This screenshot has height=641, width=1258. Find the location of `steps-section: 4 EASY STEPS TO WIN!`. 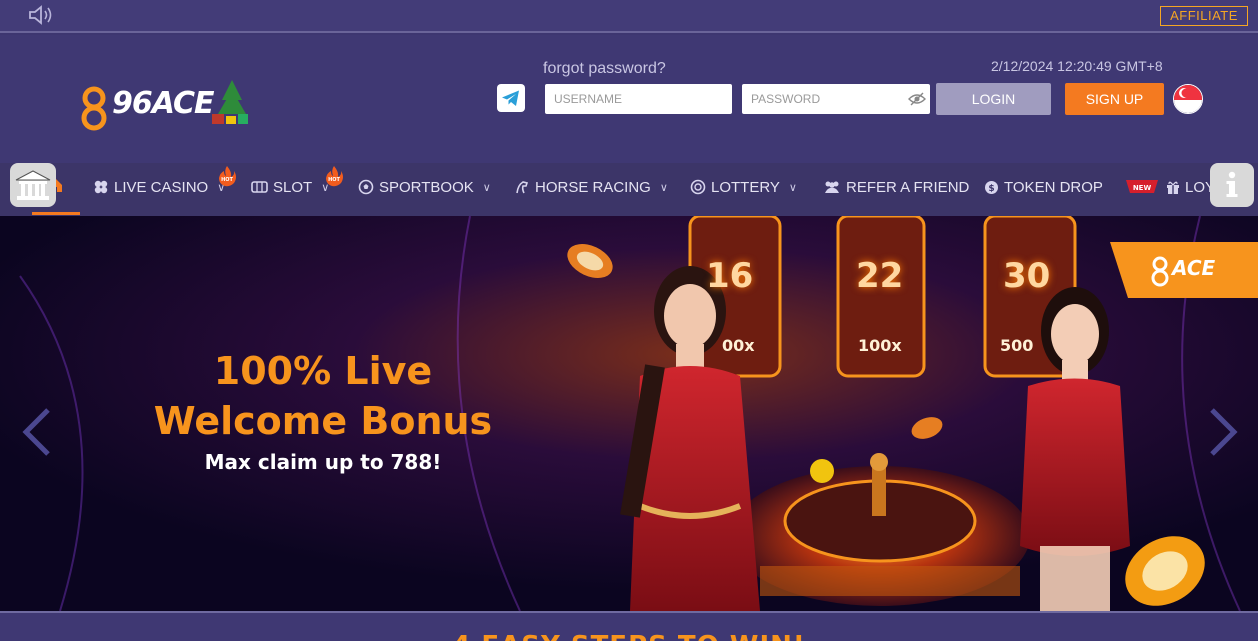

steps-section: 4 EASY STEPS TO WIN! is located at coordinates (629, 626).